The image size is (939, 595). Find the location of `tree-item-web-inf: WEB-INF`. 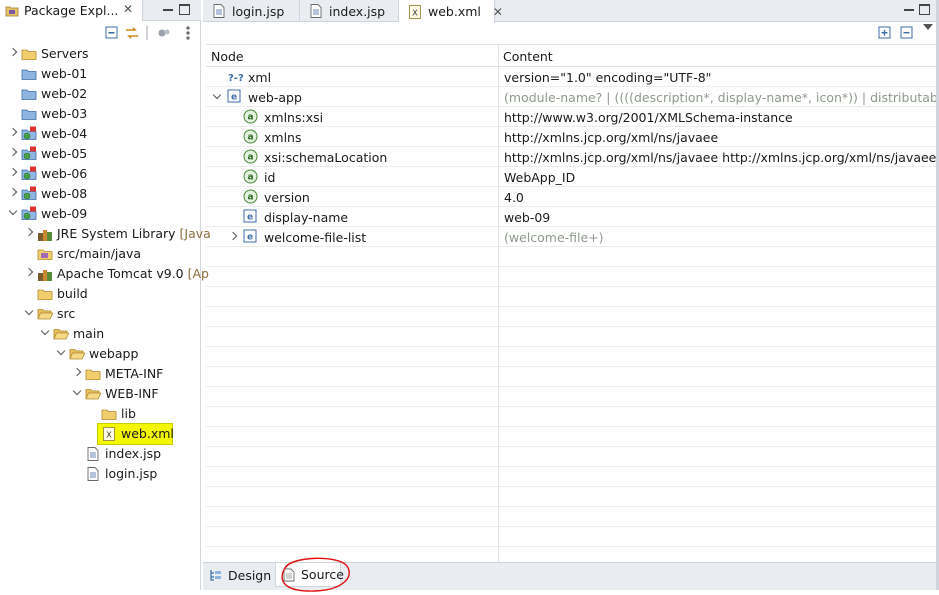

tree-item-web-inf: WEB-INF is located at coordinates (100, 394).